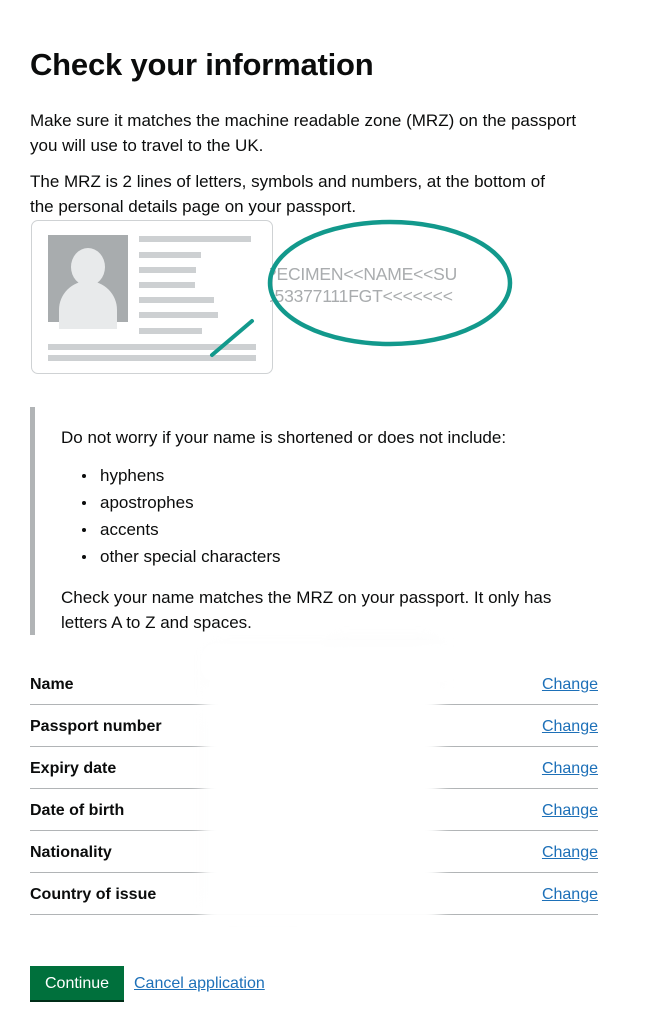 The height and width of the screenshot is (1024, 647). I want to click on table-row: Nationality Change, so click(314, 852).